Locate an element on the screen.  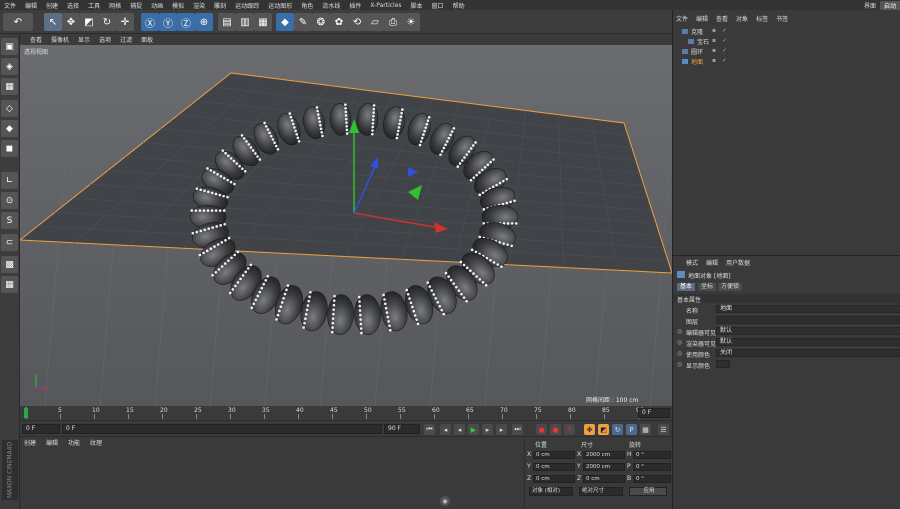
timeline-window-icon: ☰ is located at coordinates (663, 429).